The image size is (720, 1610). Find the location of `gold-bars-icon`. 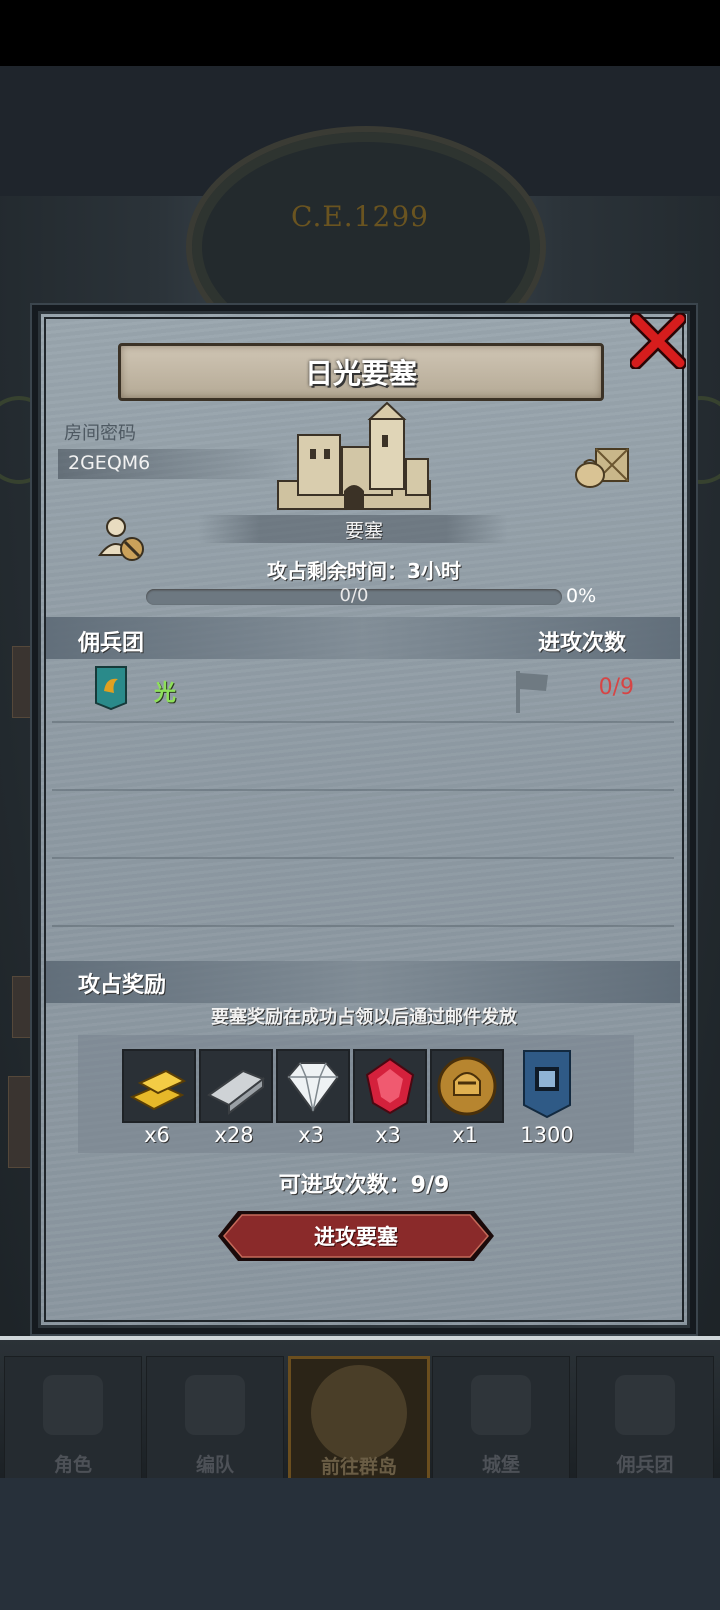

gold-bars-icon is located at coordinates (158, 1090).